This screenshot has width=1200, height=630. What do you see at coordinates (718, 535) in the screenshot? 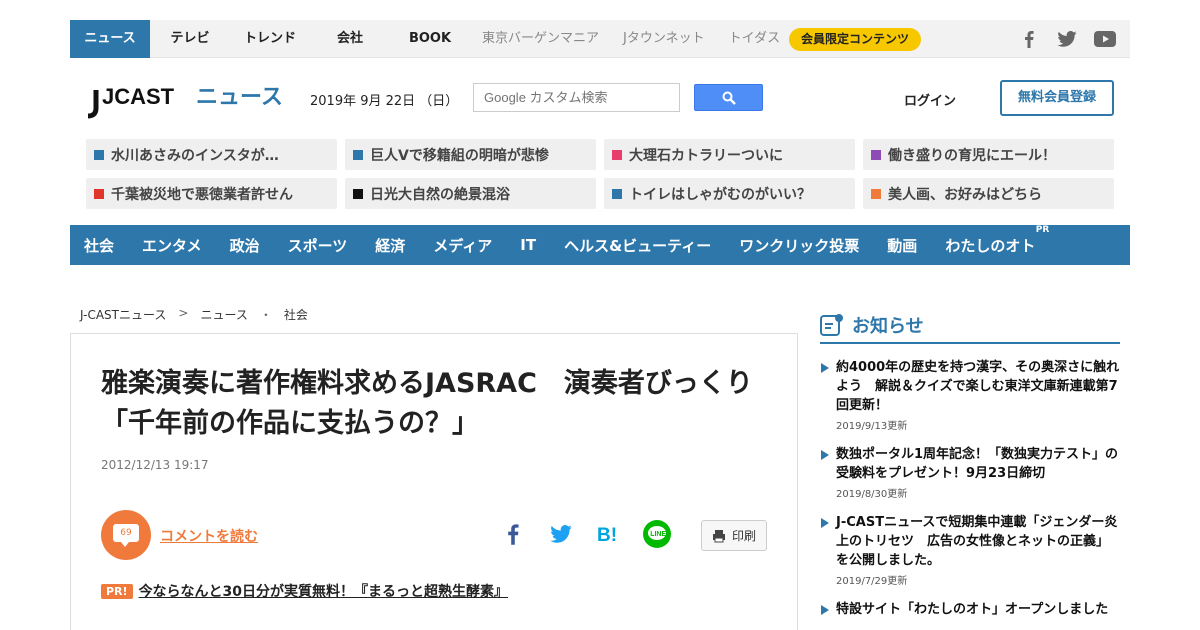
I see `printer-icon` at bounding box center [718, 535].